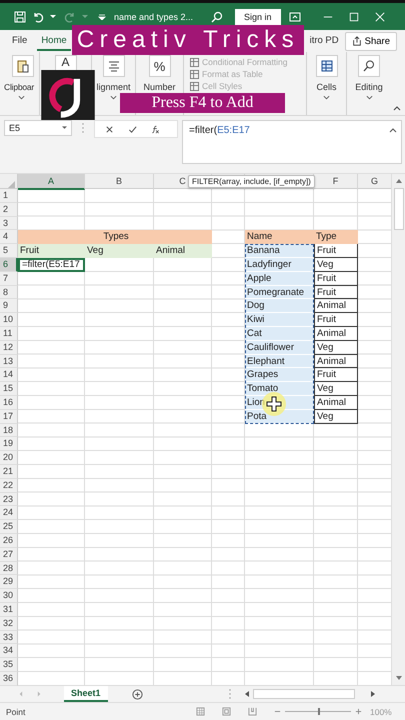 This screenshot has width=405, height=720. Describe the element at coordinates (188, 40) in the screenshot. I see `brand-banner: Creativ Tricks` at that location.